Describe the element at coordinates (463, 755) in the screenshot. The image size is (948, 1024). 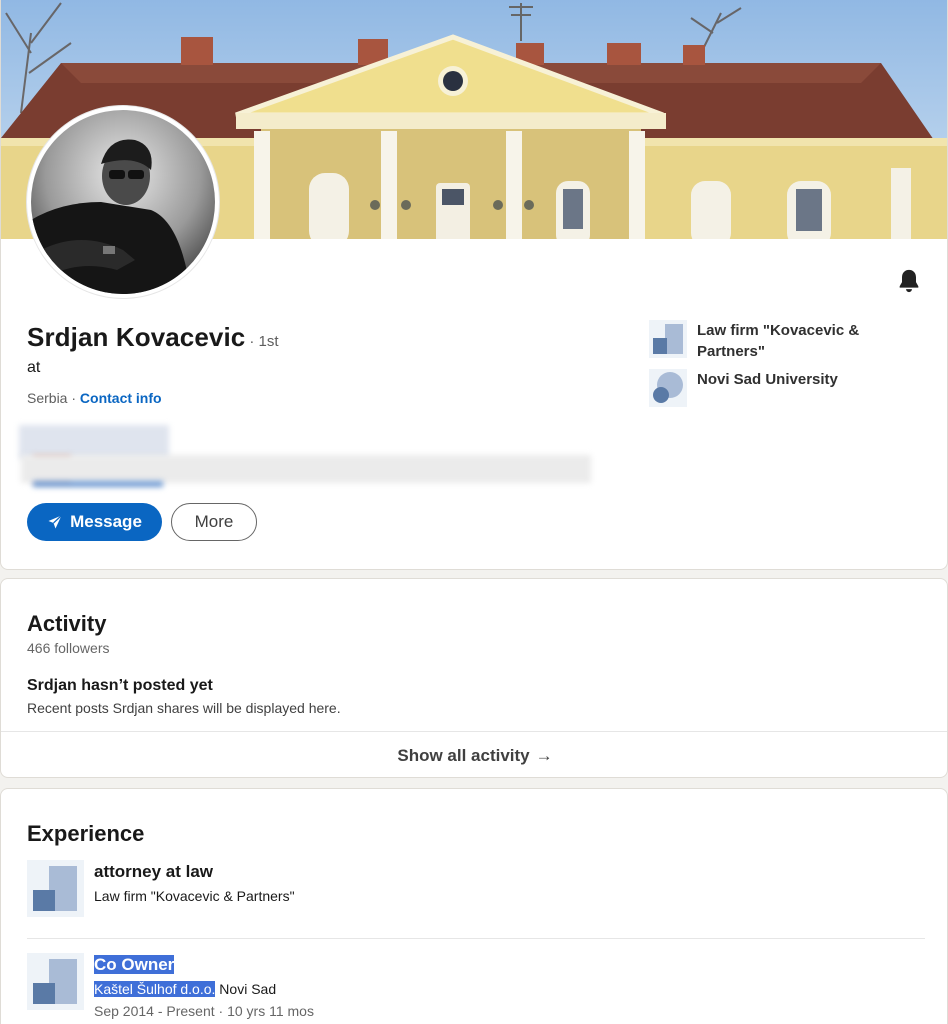
I see `show-all-activity-label: Show all activity` at that location.